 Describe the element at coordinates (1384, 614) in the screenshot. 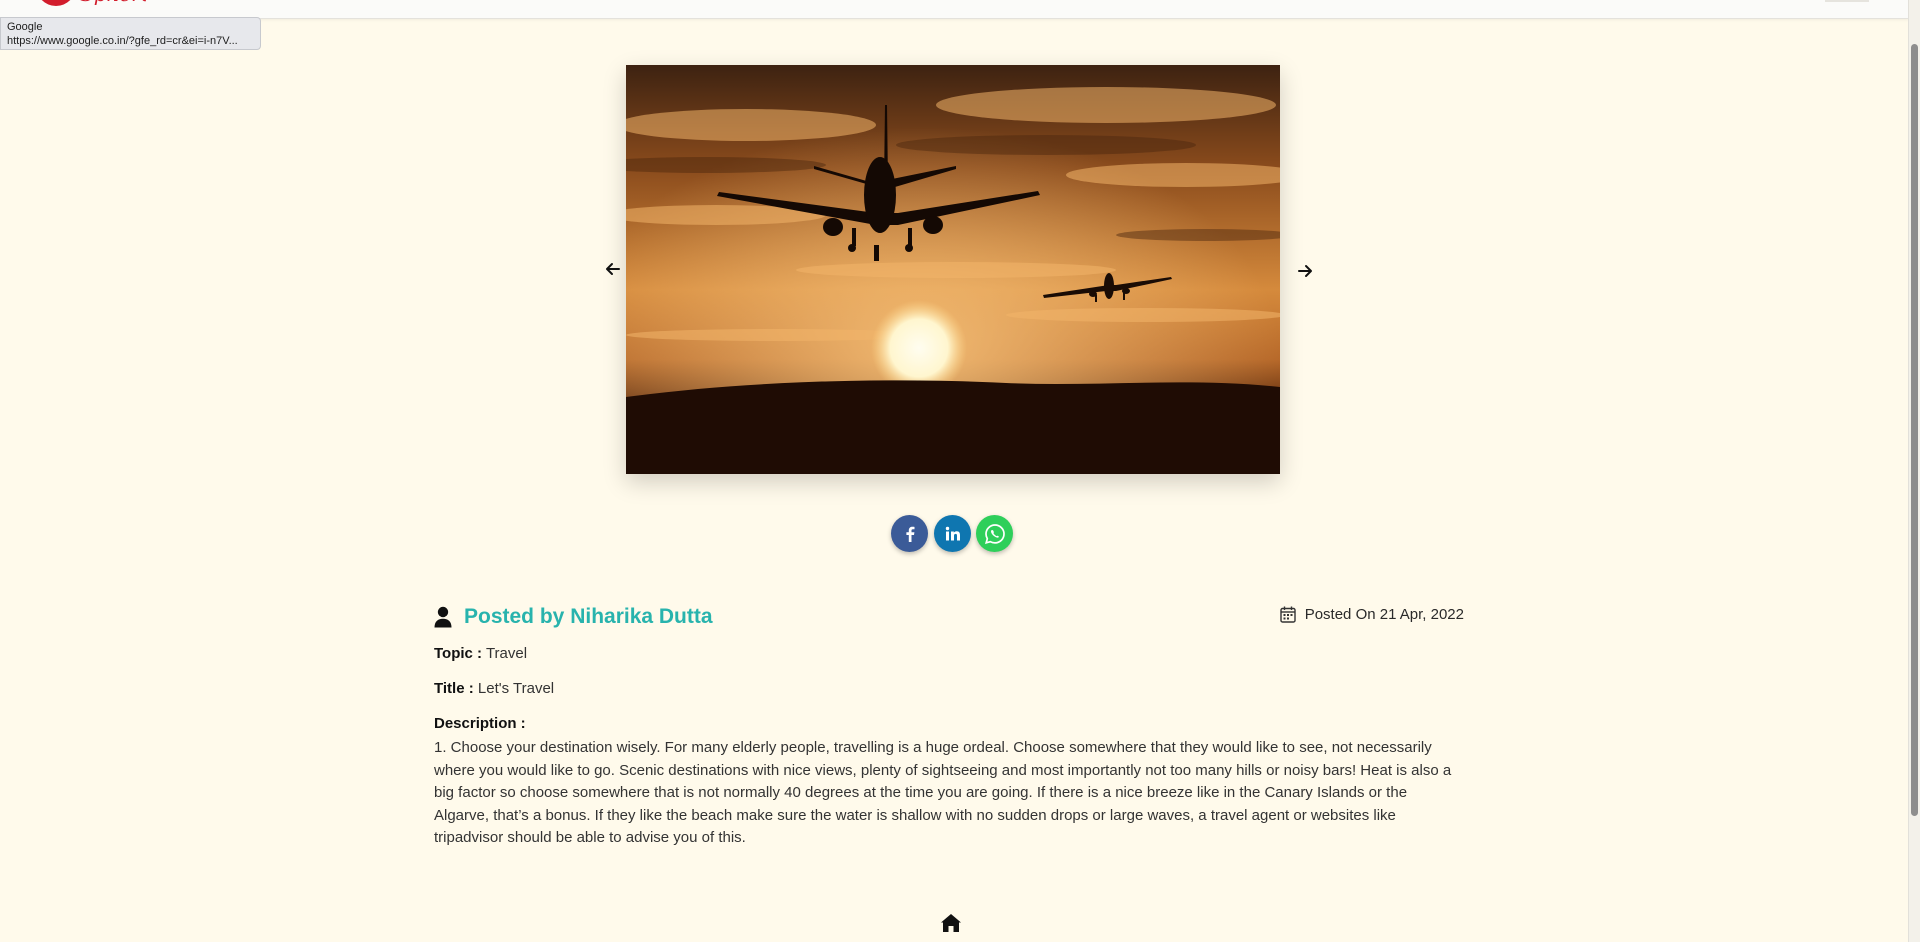

I see `posted-date-text: Posted On 21 Apr, 2022` at that location.